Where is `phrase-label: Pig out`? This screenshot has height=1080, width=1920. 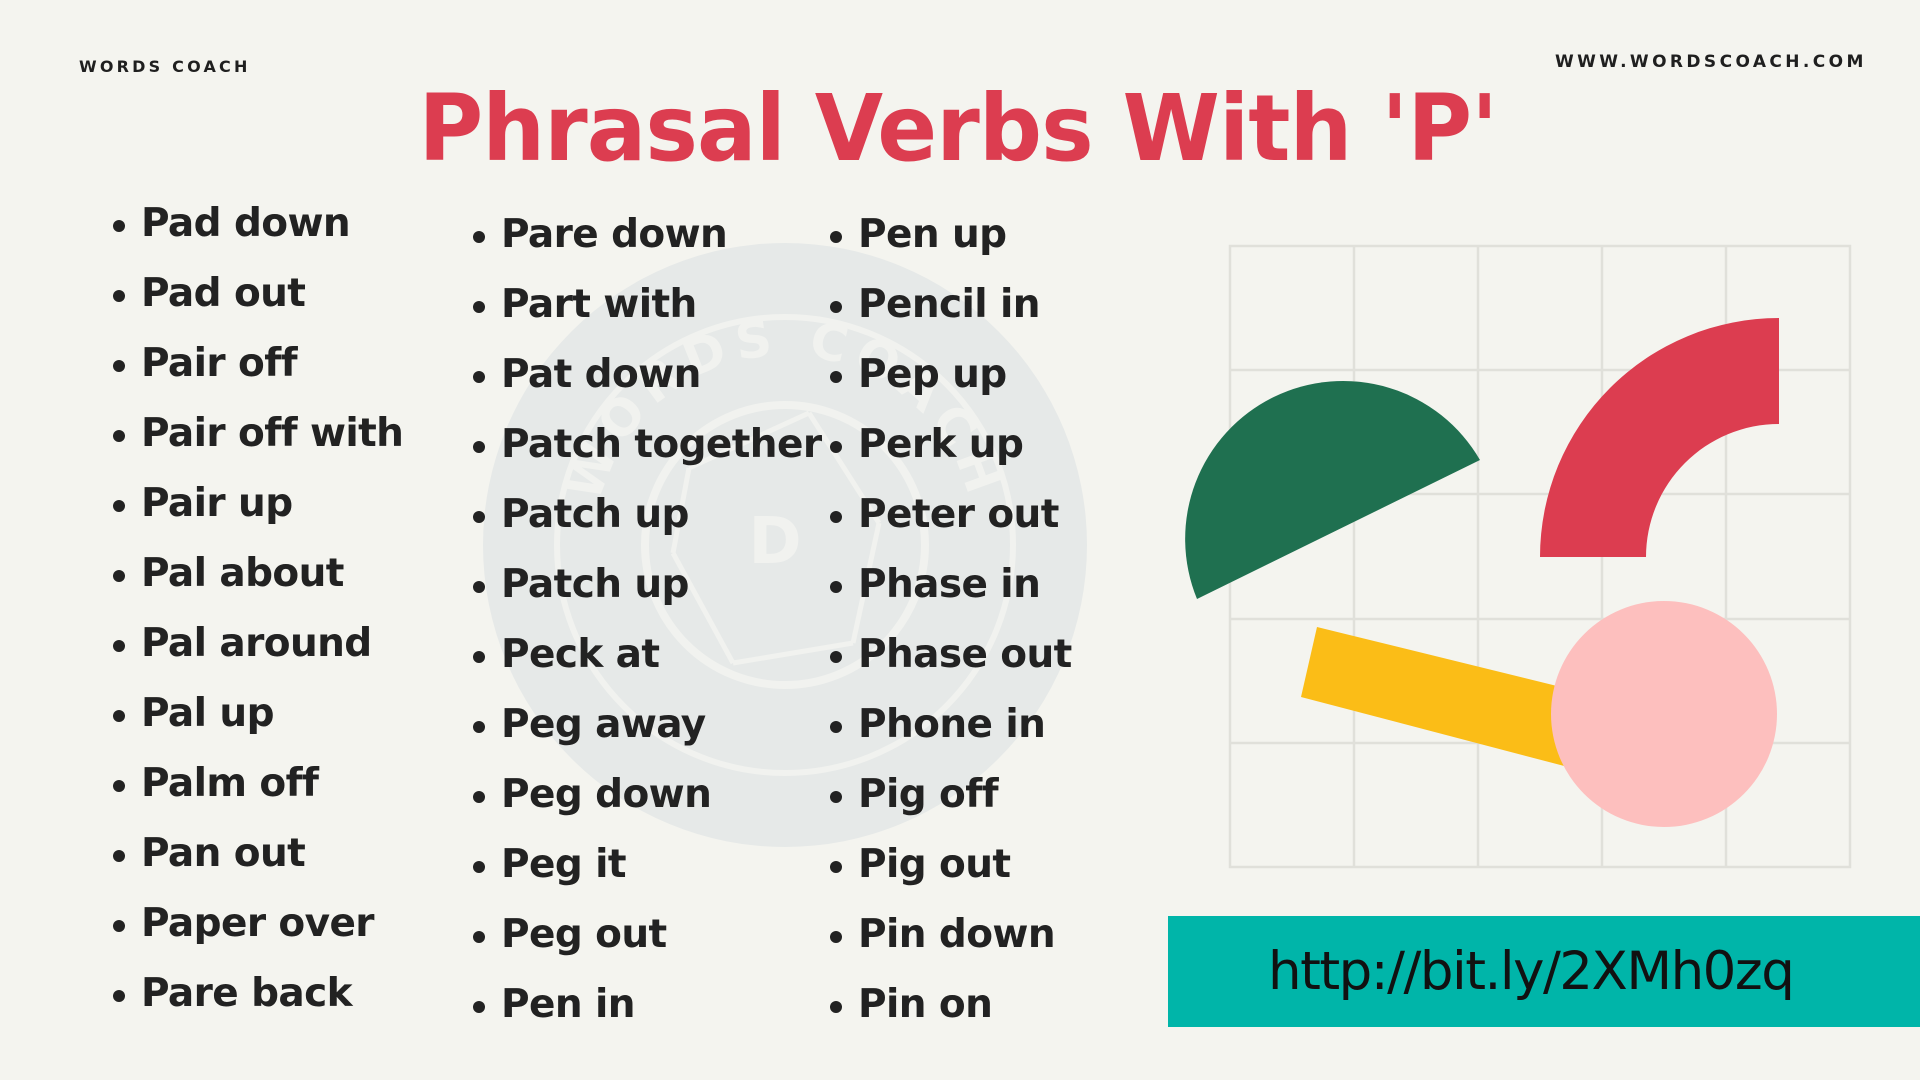
phrase-label: Pig out is located at coordinates (934, 864).